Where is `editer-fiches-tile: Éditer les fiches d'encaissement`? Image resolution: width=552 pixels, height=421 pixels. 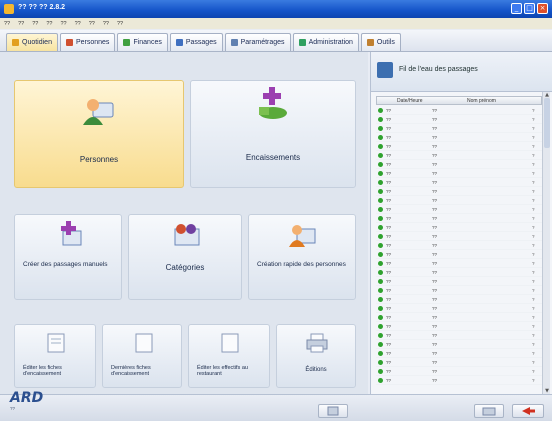
editer-fiches-tile: Éditer les fiches d'encaissement is located at coordinates (55, 356).